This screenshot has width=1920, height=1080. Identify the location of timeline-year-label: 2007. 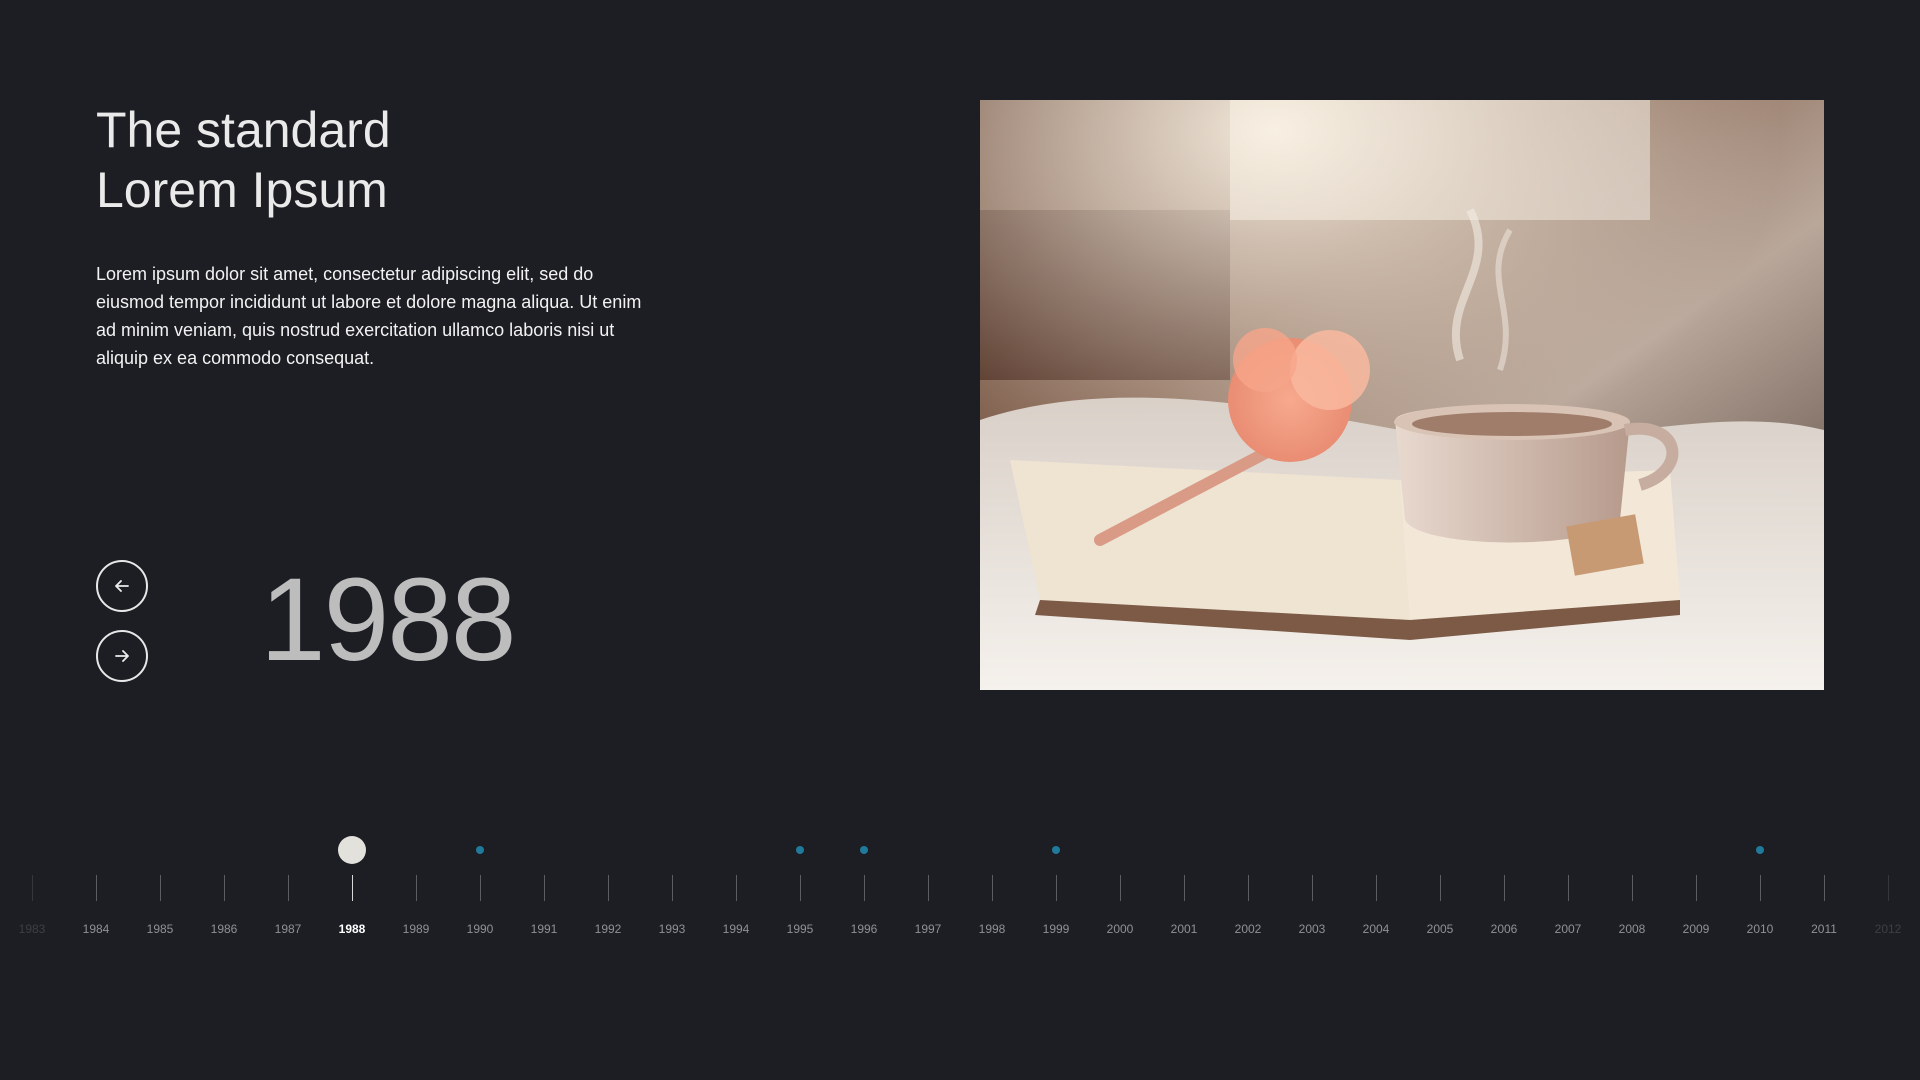
(1568, 929).